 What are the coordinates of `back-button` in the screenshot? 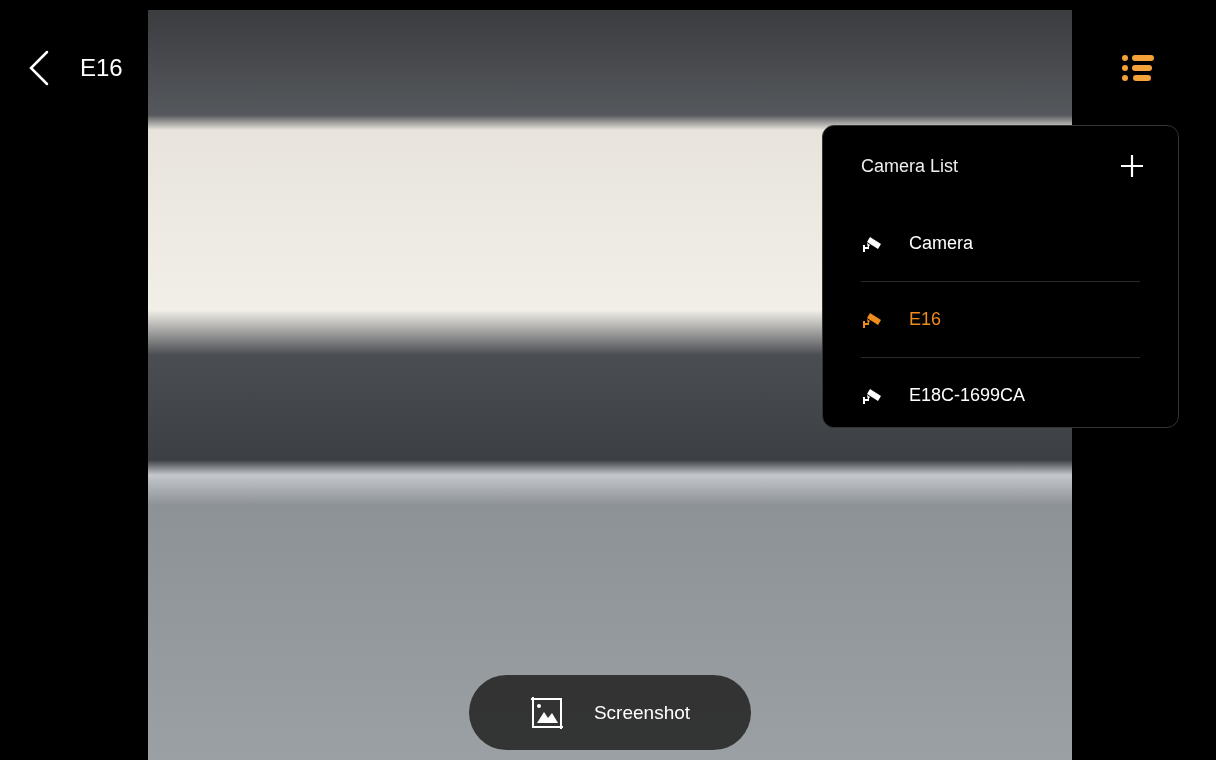 It's located at (39, 68).